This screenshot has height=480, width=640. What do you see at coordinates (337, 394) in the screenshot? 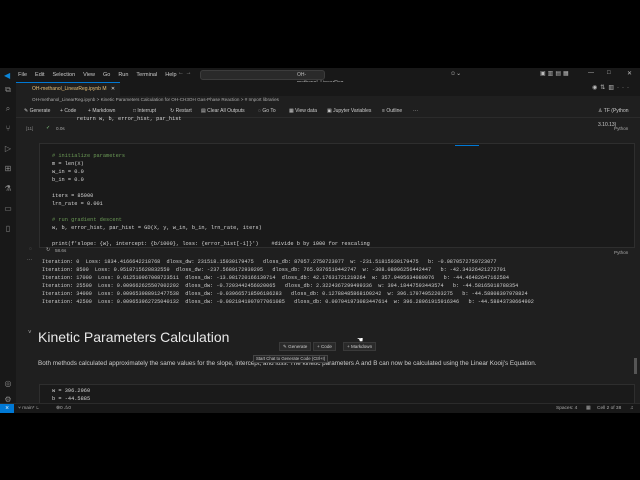
I see `code-cell-results` at bounding box center [337, 394].